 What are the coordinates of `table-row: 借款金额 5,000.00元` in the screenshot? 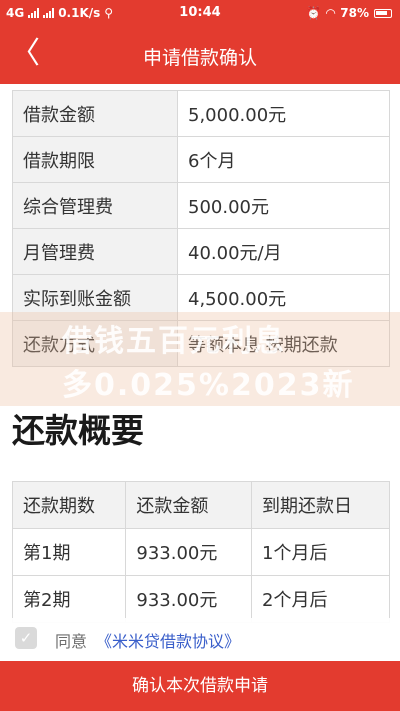 It's located at (201, 113).